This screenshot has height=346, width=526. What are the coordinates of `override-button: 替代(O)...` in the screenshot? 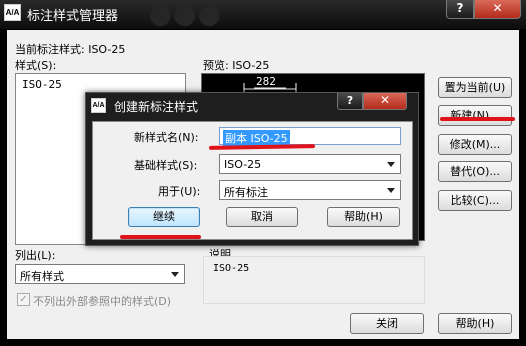 It's located at (475, 171).